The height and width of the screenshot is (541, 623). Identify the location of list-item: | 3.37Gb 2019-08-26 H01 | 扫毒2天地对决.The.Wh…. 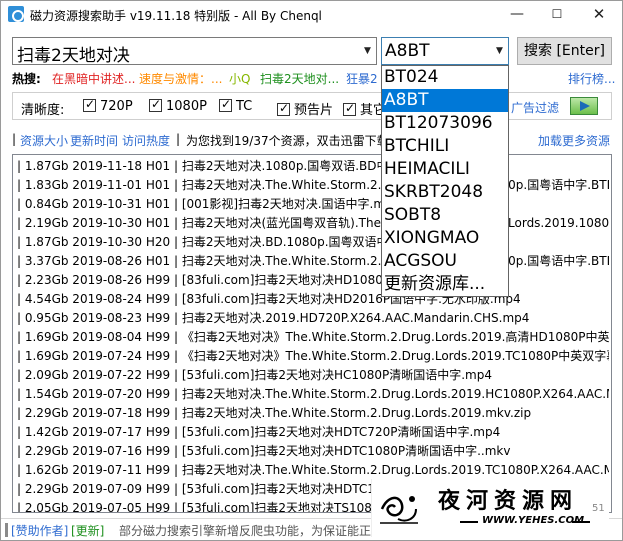
(313, 261).